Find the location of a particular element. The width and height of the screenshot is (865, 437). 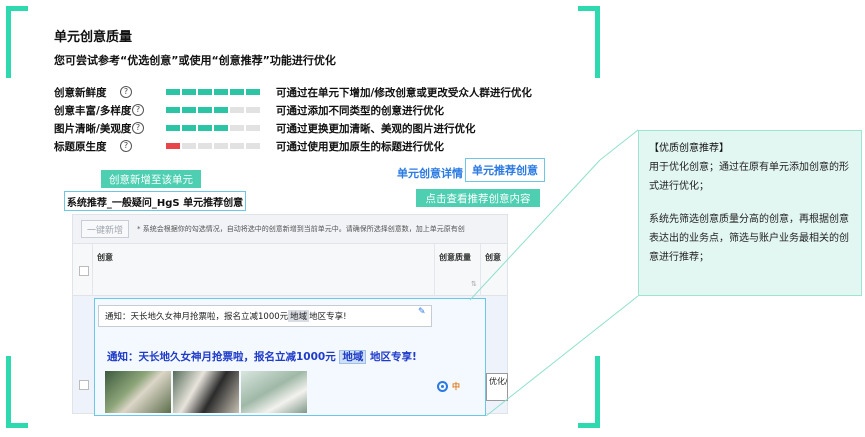

creative-title-input: 通知：天长地久女神月抢票啦，报名立减1000元 地域 地区专享! is located at coordinates (265, 316).